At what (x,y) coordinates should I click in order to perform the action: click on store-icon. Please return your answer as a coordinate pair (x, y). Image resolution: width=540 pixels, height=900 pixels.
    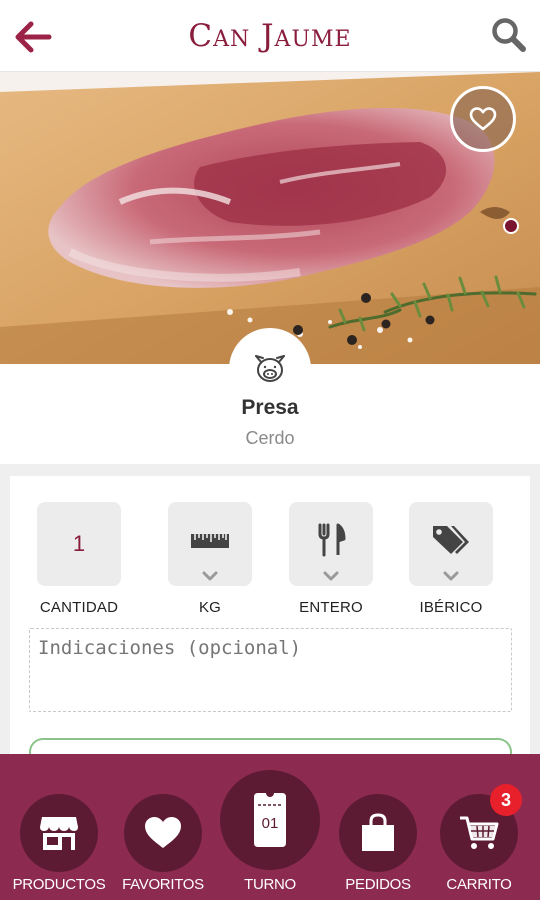
    Looking at the image, I should click on (59, 833).